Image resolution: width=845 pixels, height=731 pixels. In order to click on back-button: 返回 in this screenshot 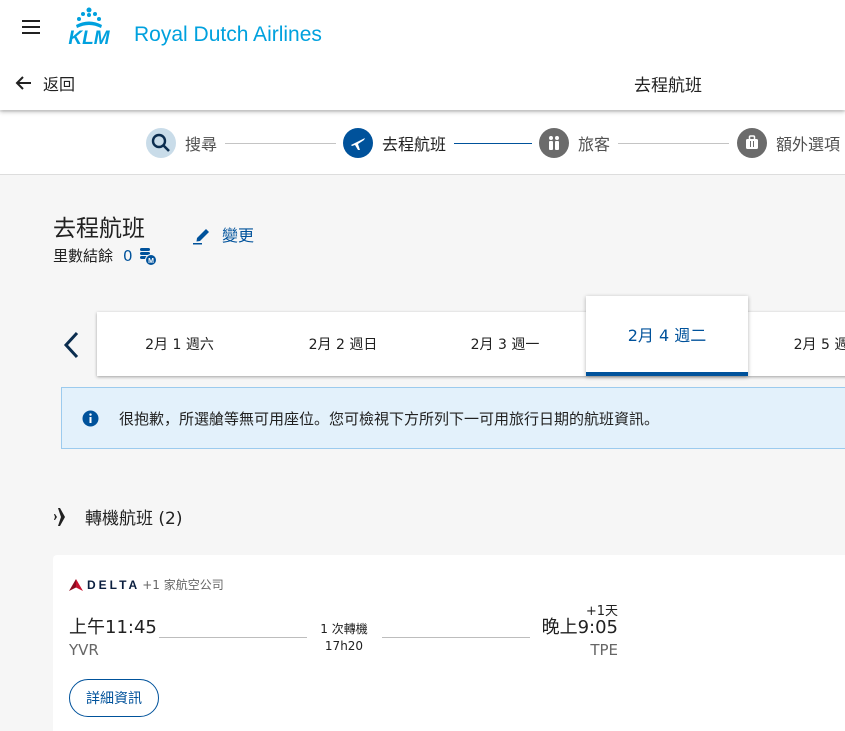, I will do `click(44, 83)`.